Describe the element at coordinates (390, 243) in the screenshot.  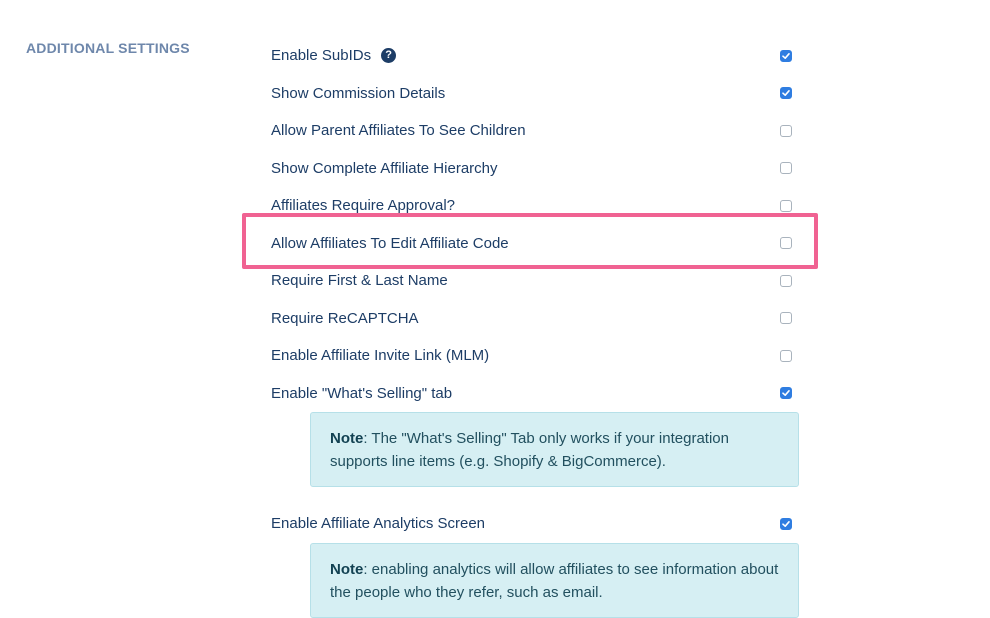
I see `setting-label: Allow Affiliates To Edit Affiliate Code` at that location.